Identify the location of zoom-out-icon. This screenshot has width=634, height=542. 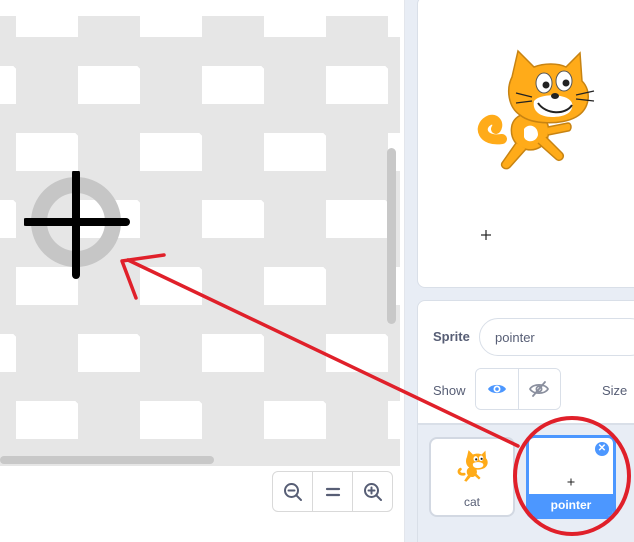
(292, 491).